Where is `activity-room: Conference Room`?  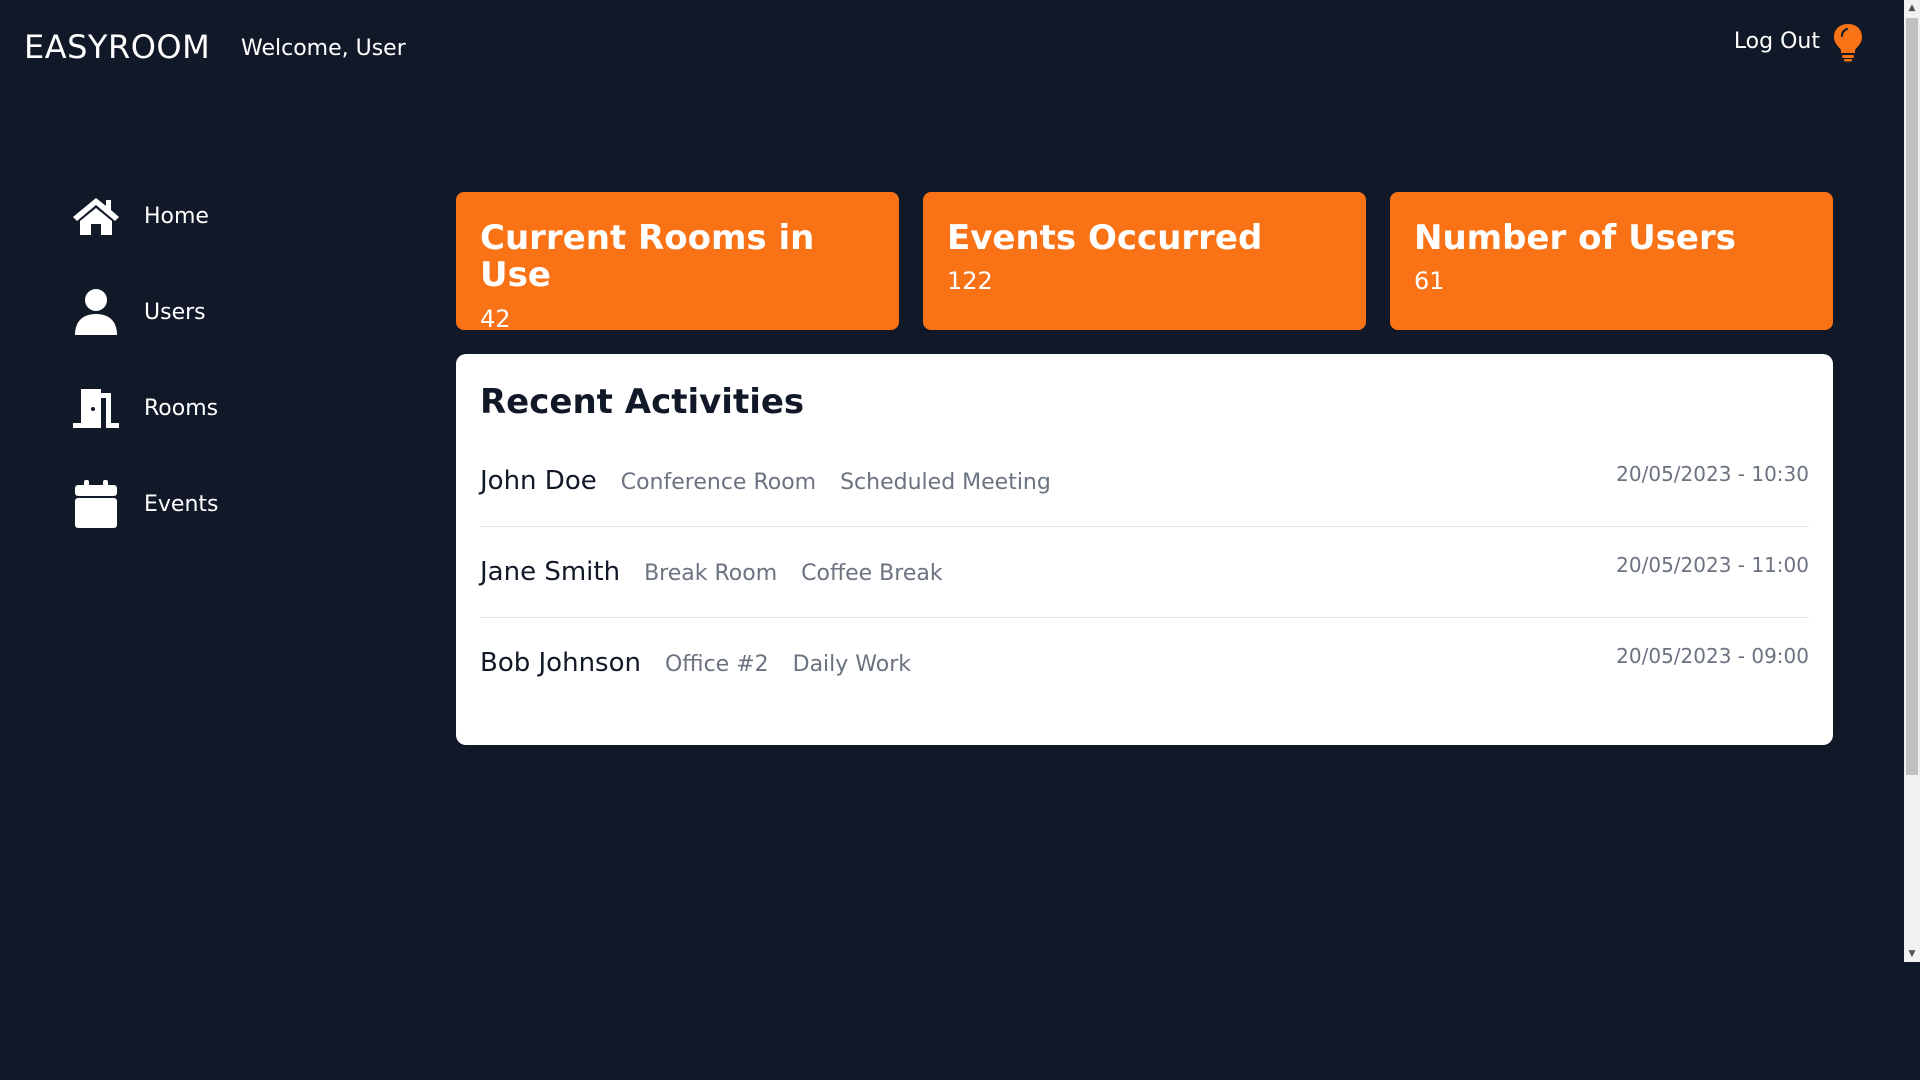 activity-room: Conference Room is located at coordinates (718, 482).